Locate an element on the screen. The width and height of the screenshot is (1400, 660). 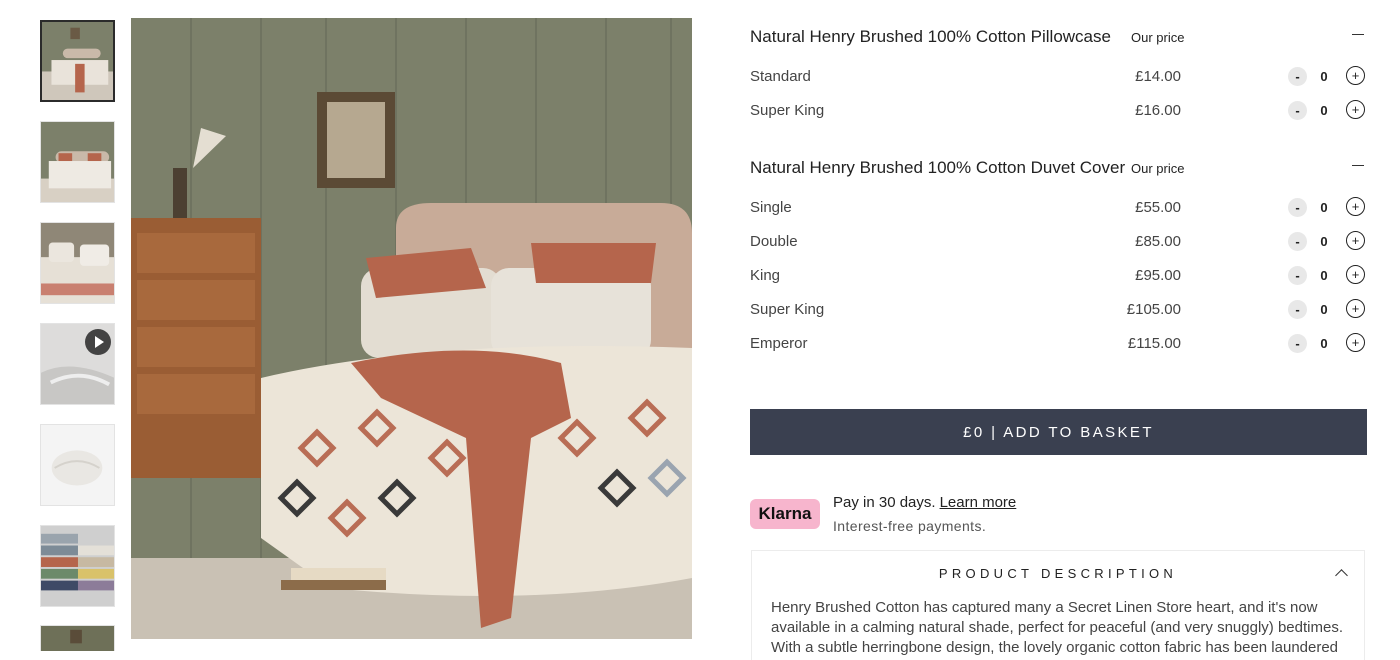
duvet-price-super-king: £105.00 is located at coordinates (1153, 309).